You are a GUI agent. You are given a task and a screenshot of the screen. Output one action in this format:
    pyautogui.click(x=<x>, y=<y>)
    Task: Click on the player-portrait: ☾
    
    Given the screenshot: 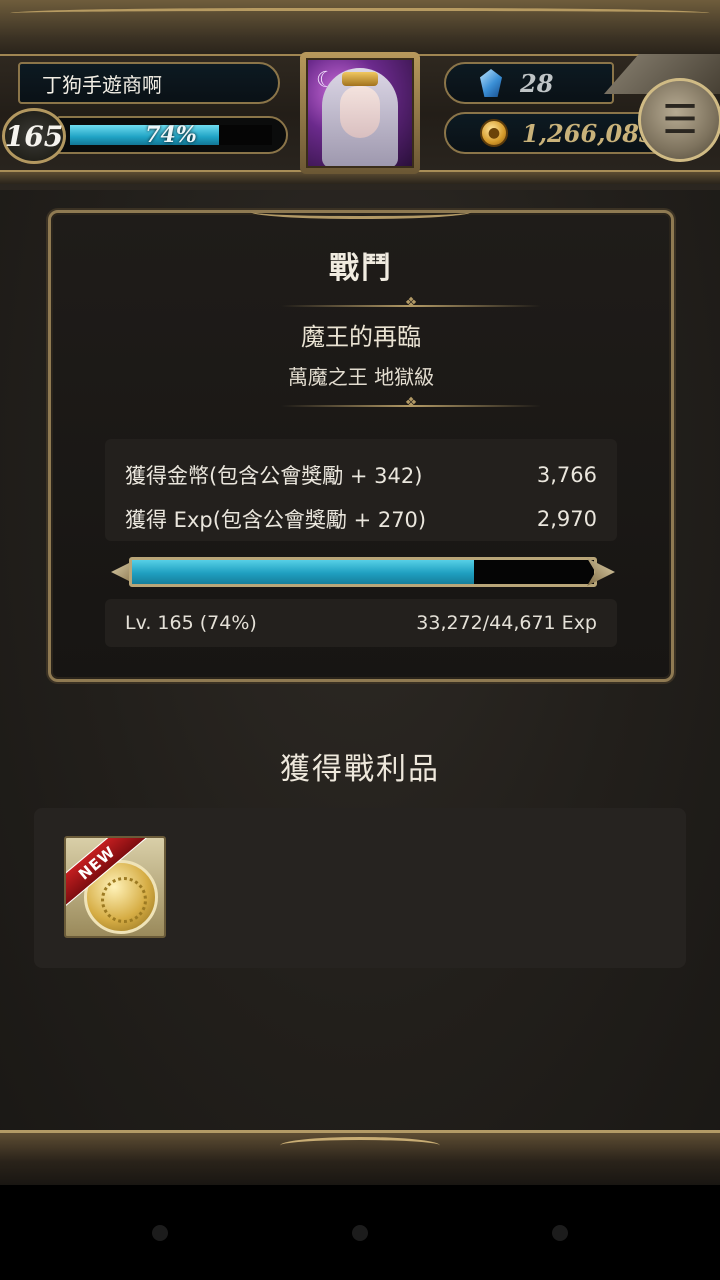 What is the action you would take?
    pyautogui.click(x=360, y=113)
    